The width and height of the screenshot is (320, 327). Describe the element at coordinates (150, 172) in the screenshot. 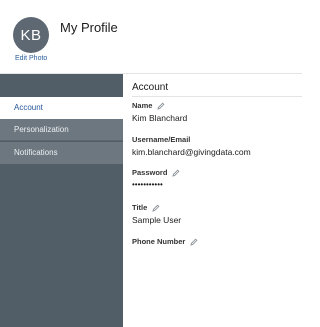

I see `field-label: Password` at that location.